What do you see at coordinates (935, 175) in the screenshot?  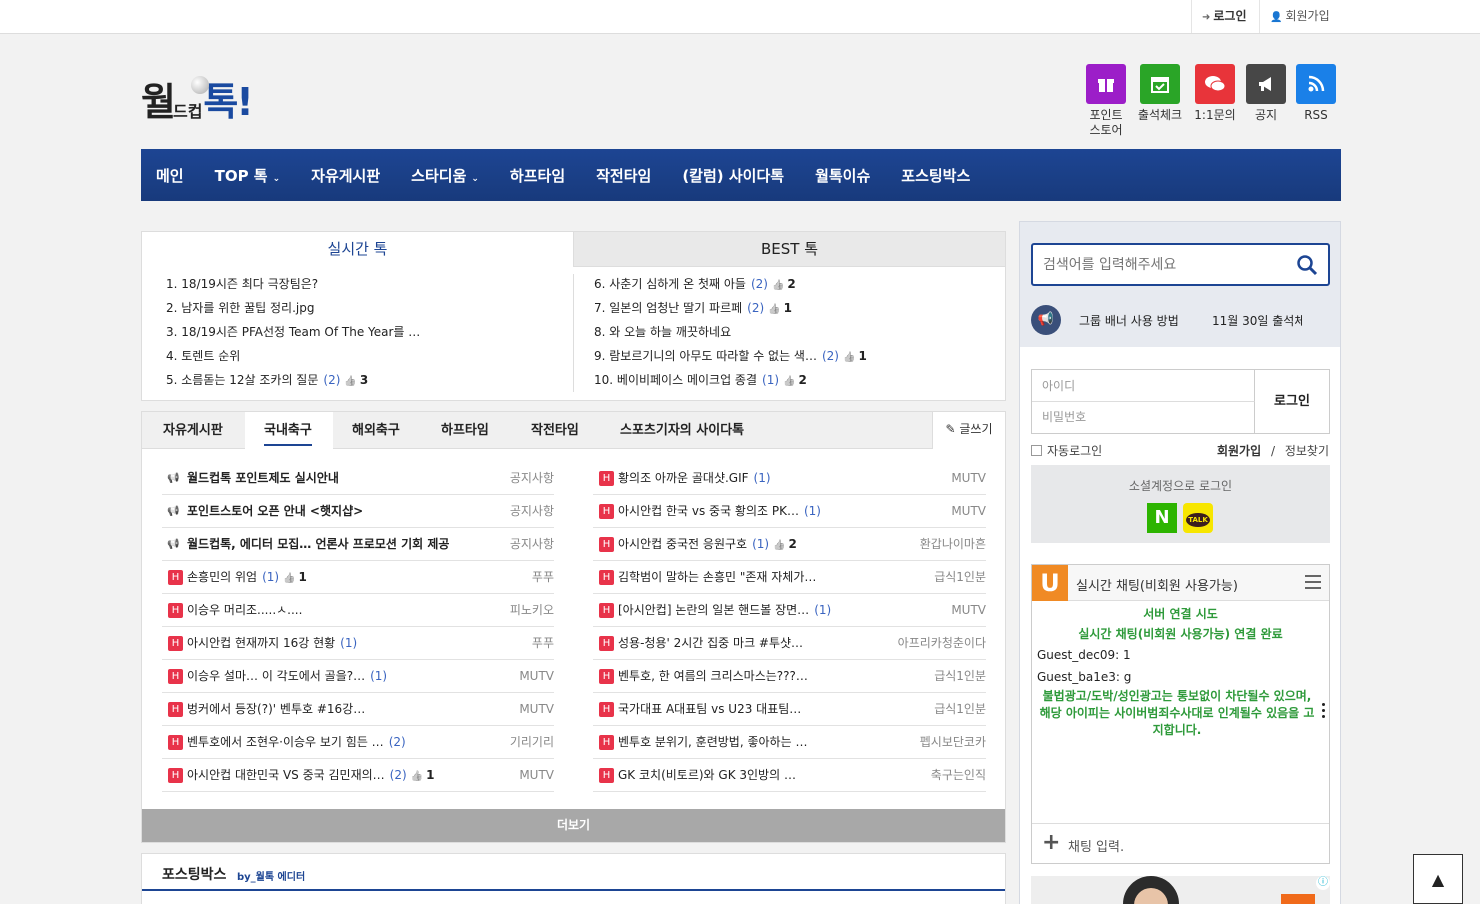 I see `nav-posting-box: 포스팅박스` at bounding box center [935, 175].